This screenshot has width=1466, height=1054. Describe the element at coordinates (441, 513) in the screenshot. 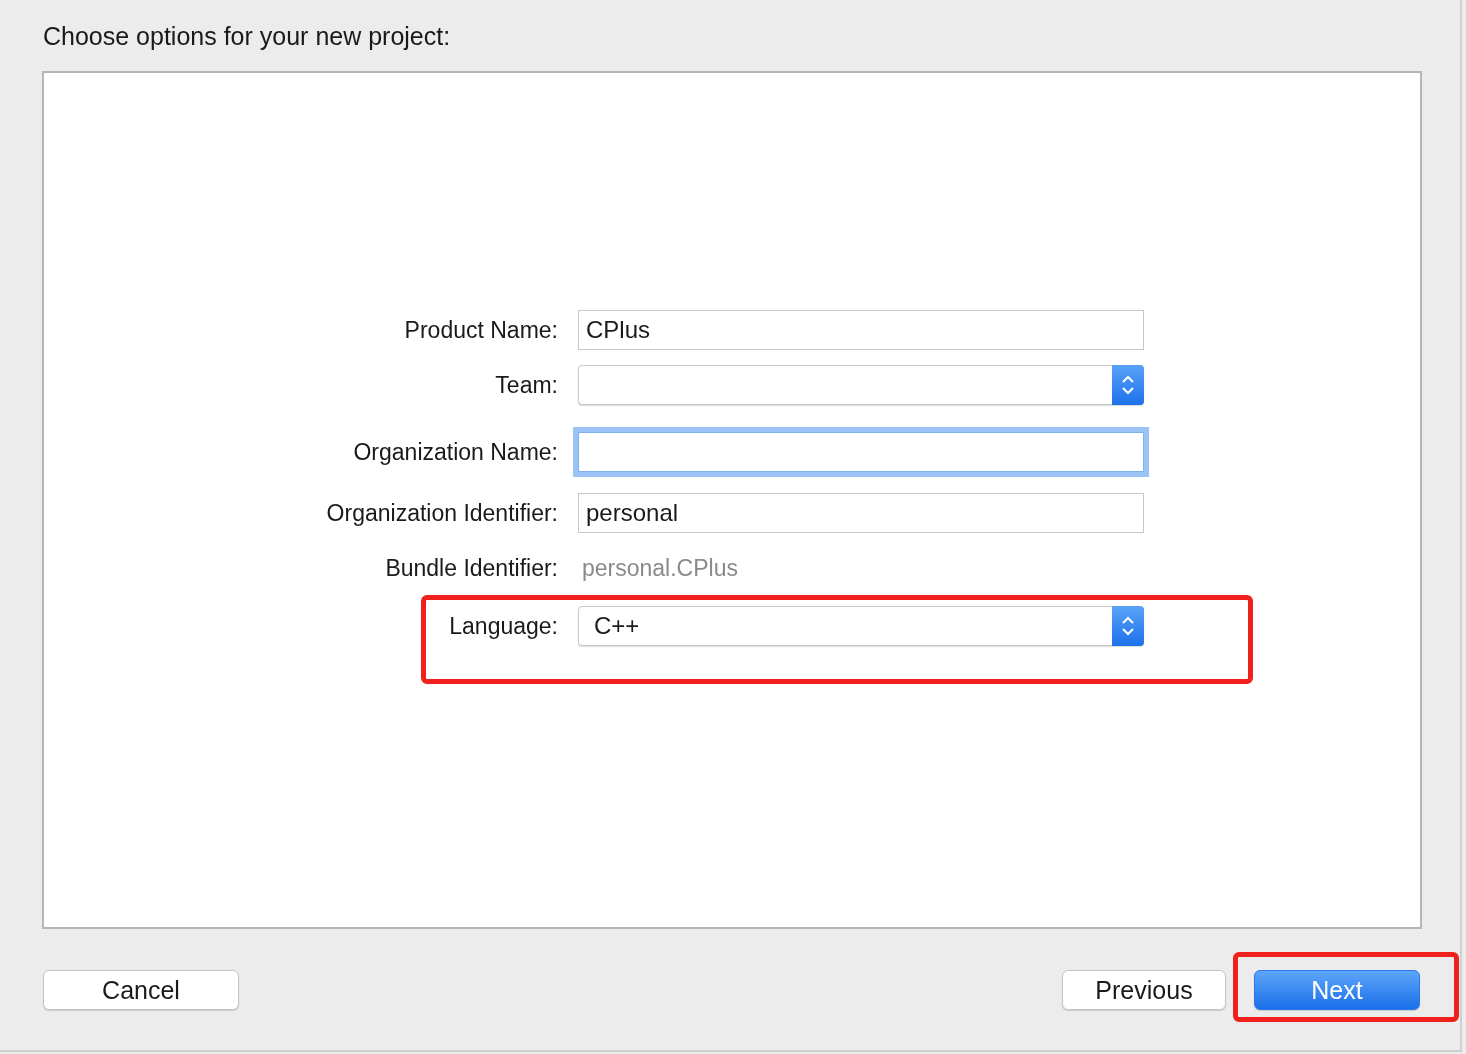

I see `field-label: Organization Identifier:` at that location.